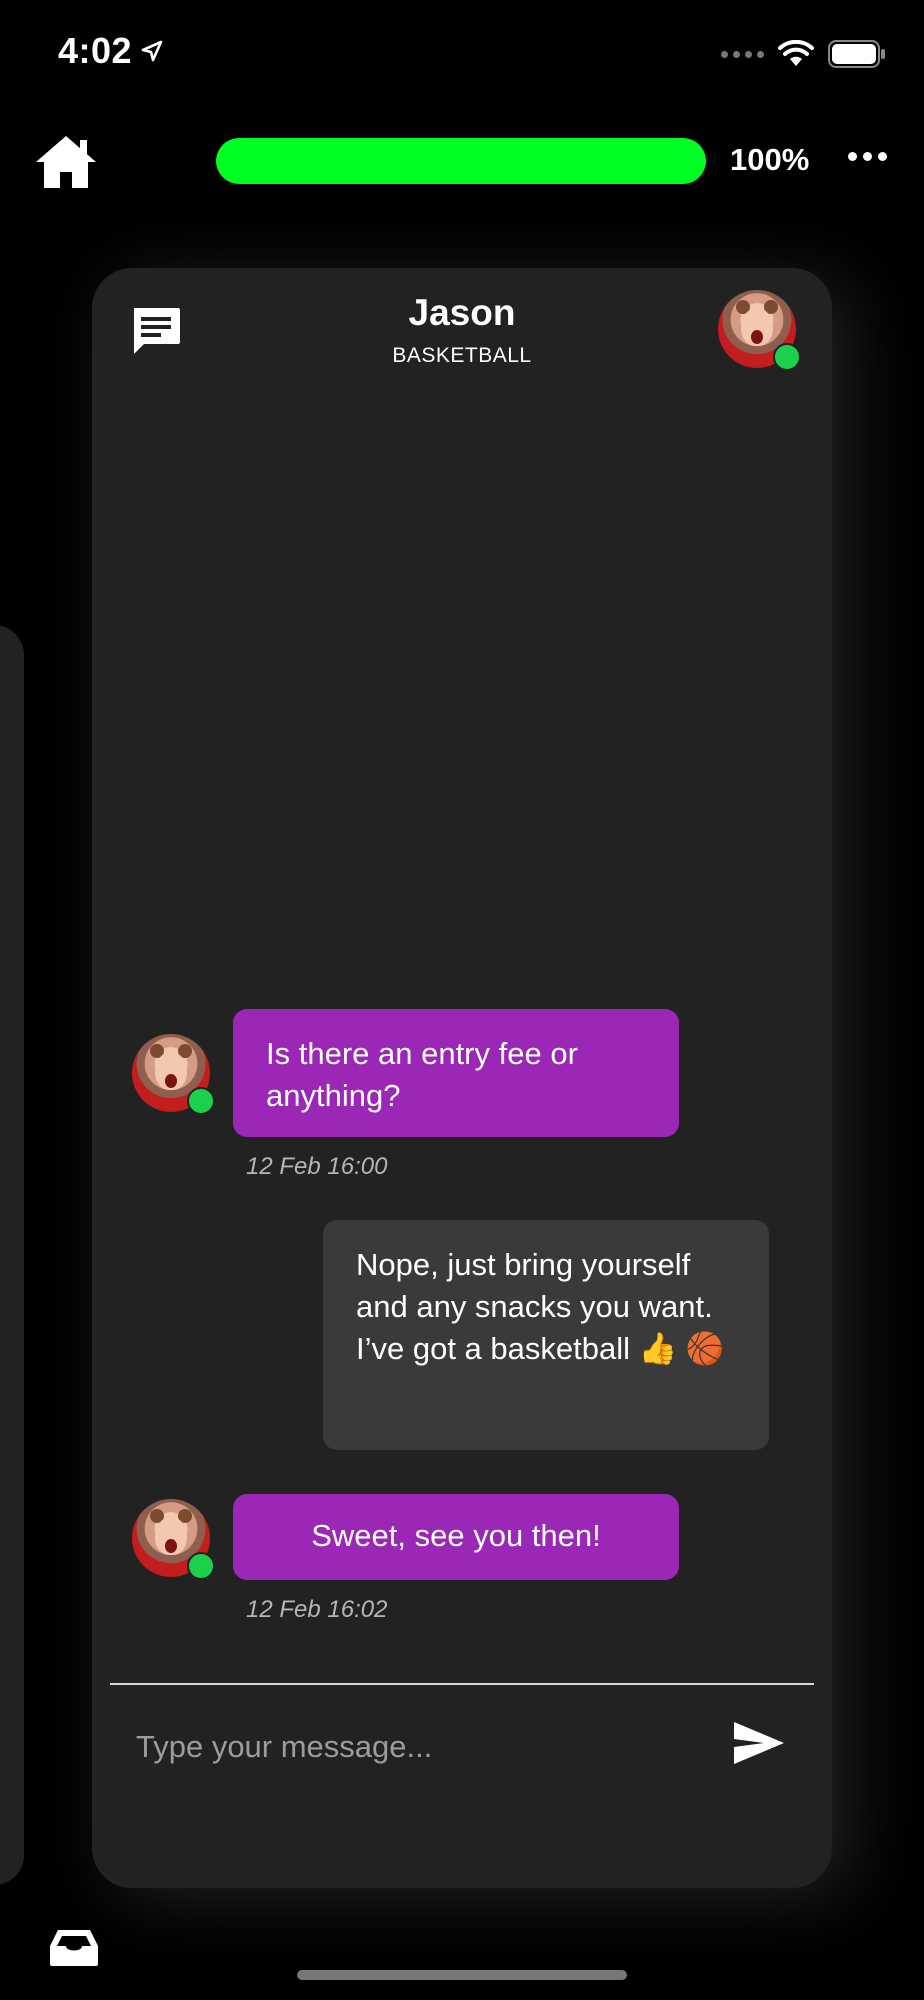 Image resolution: width=924 pixels, height=2000 pixels. I want to click on wifi-icon, so click(796, 53).